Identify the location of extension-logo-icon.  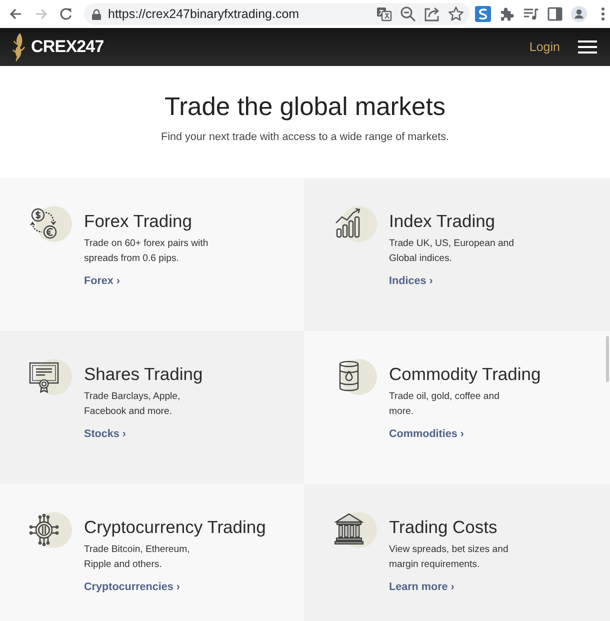
(483, 14).